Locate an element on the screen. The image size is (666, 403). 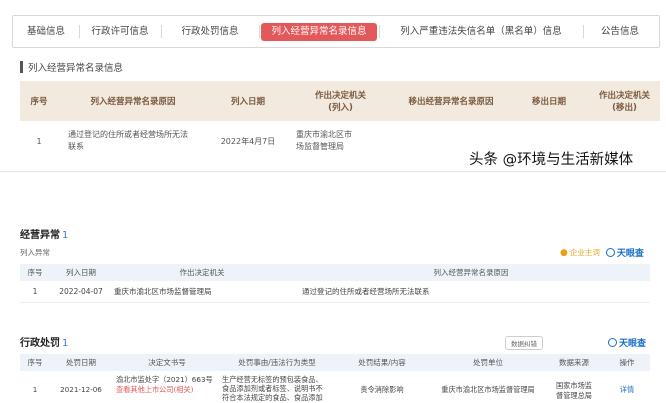
cell-source: 国家市场监 督管理总局 is located at coordinates (574, 388).